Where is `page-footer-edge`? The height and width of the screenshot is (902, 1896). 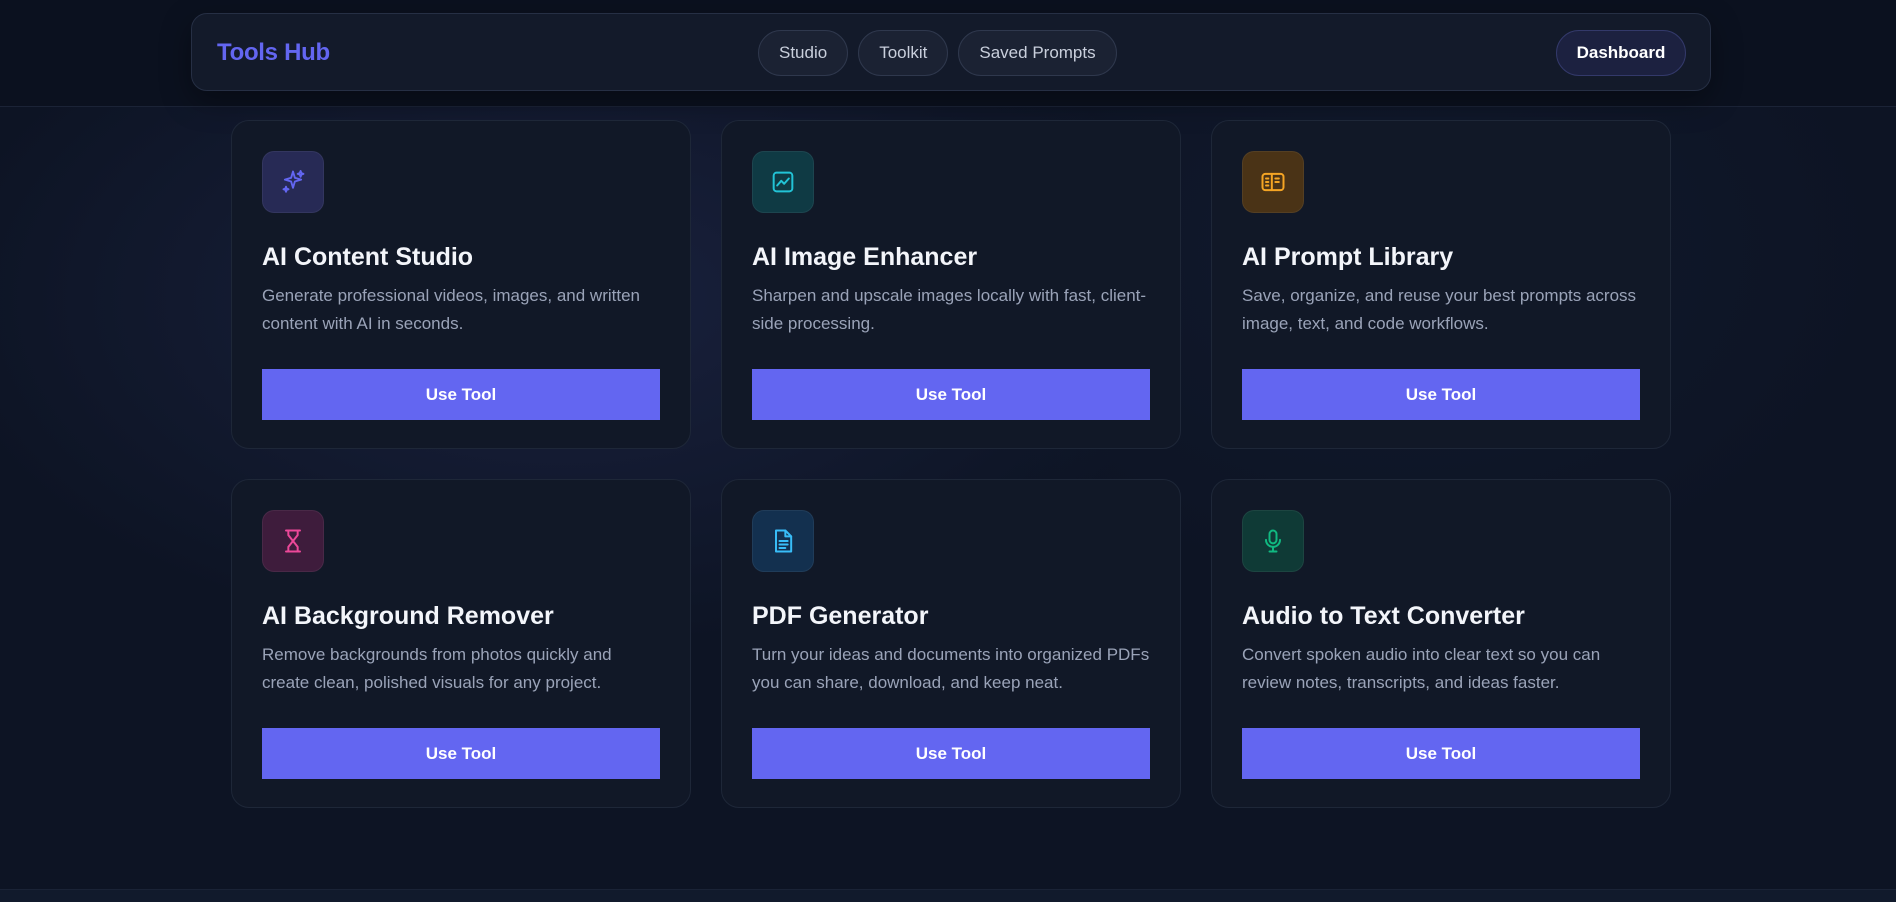 page-footer-edge is located at coordinates (948, 895).